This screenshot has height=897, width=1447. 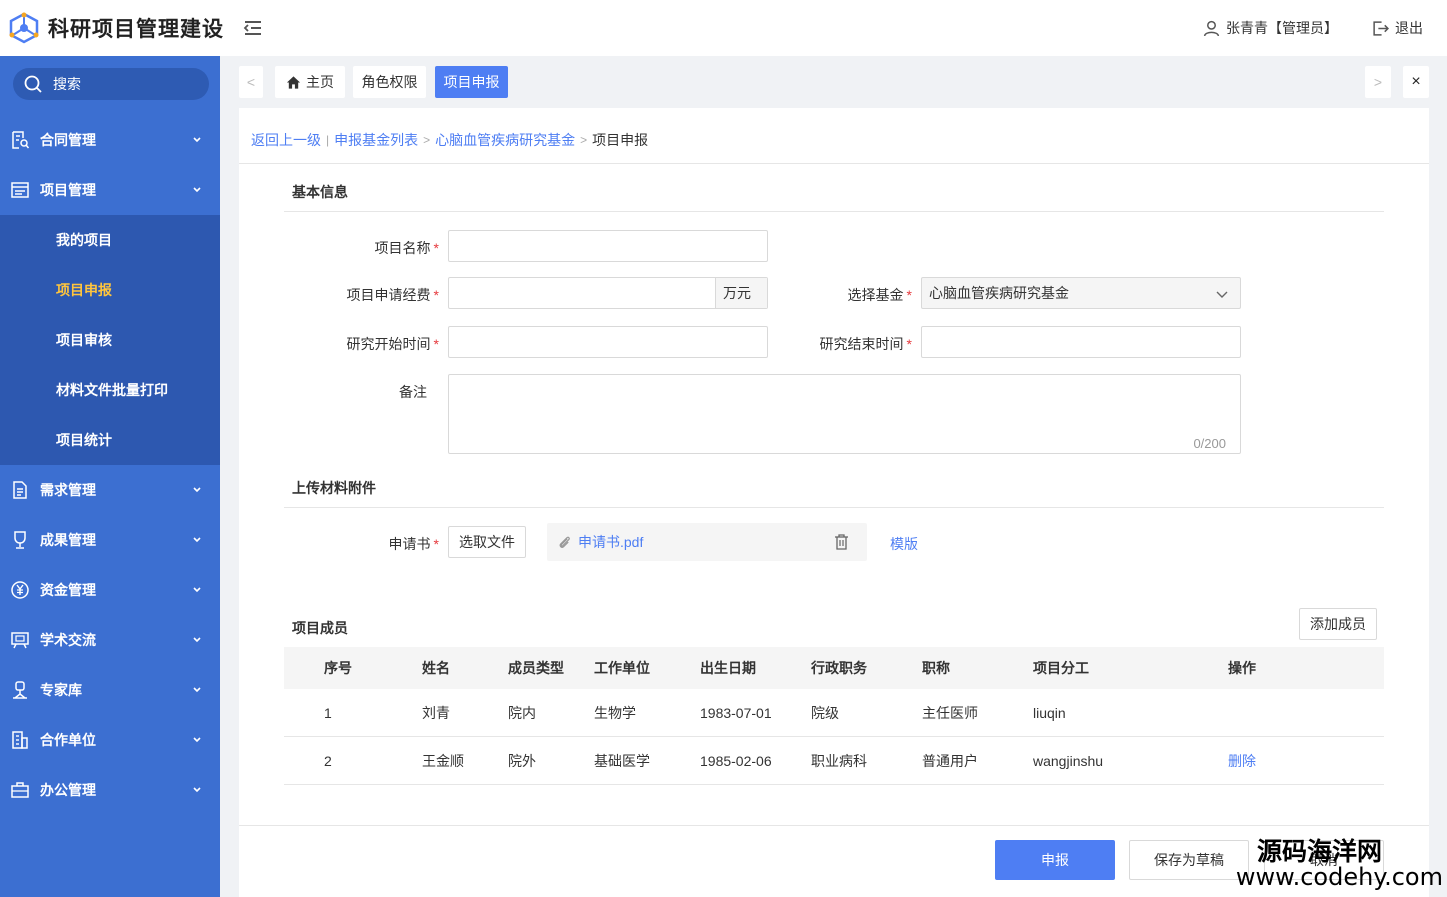 What do you see at coordinates (389, 248) in the screenshot?
I see `project-name-label: 项目名称 *` at bounding box center [389, 248].